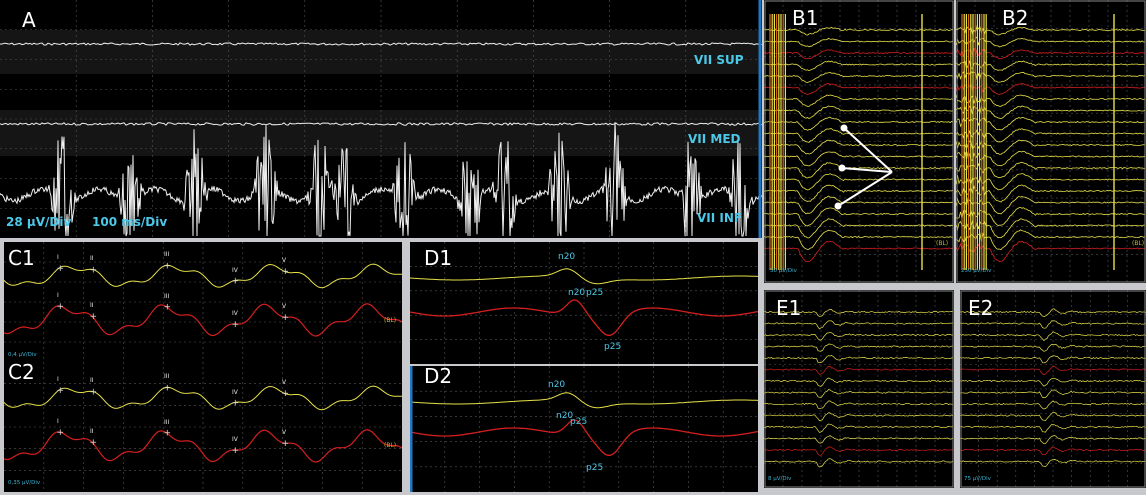 The height and width of the screenshot is (495, 1146). Describe the element at coordinates (167, 377) in the screenshot. I see `c2-peak-label-yellow: III` at that location.